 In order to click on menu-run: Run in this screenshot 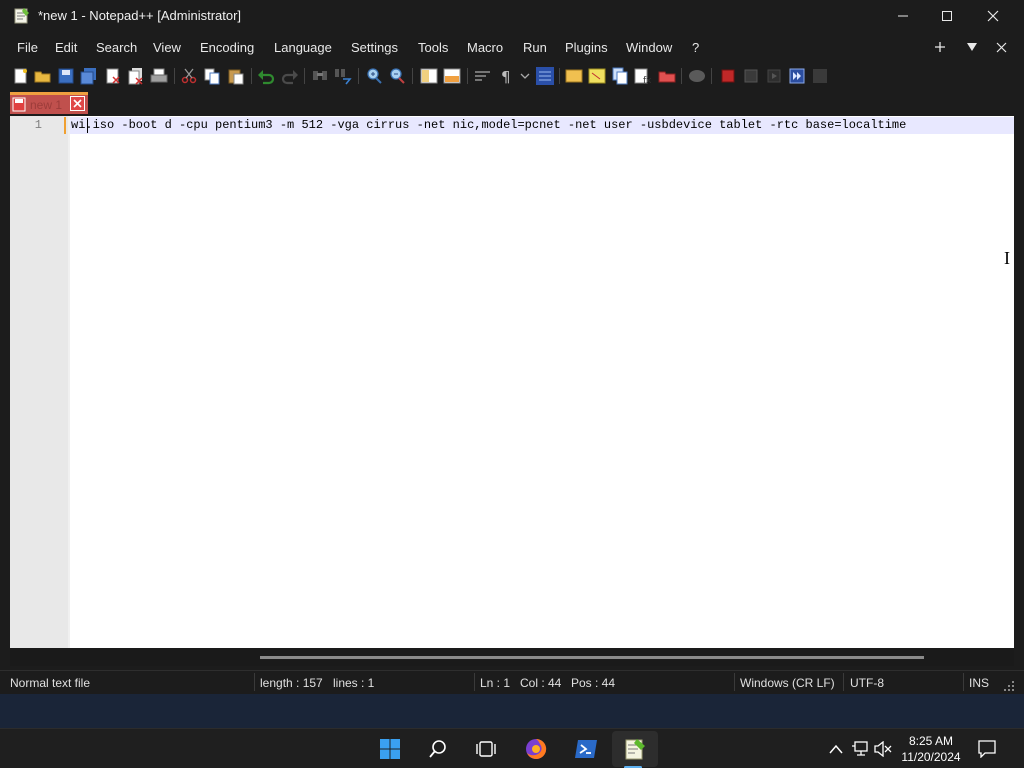, I will do `click(535, 47)`.